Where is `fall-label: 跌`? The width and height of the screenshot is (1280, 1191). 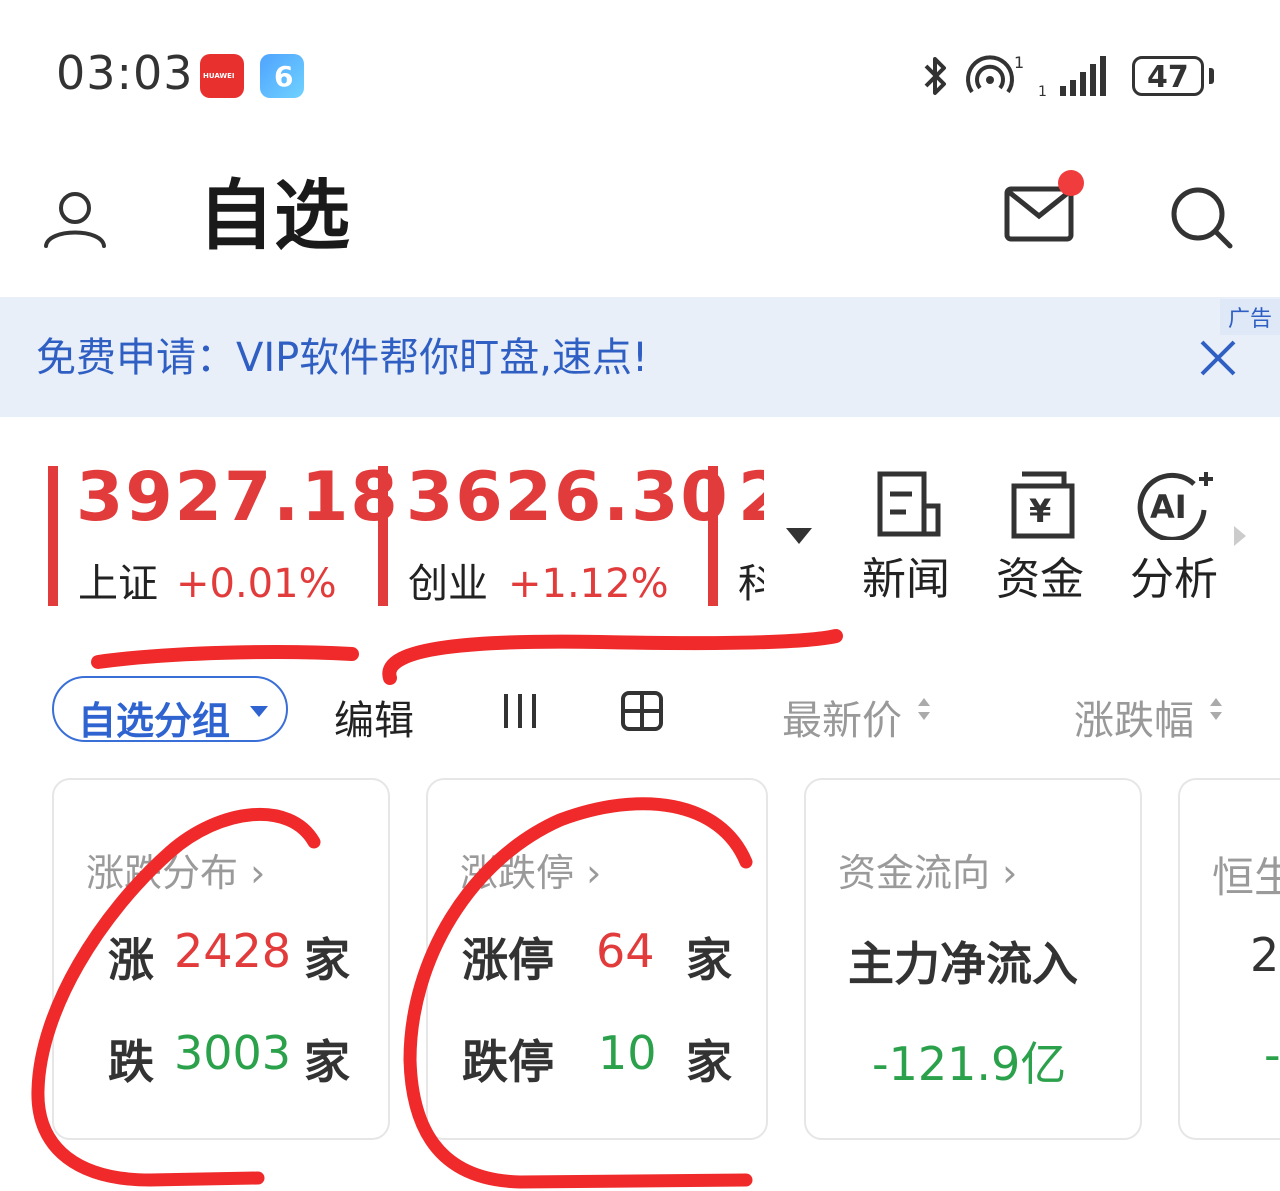 fall-label: 跌 is located at coordinates (131, 1062).